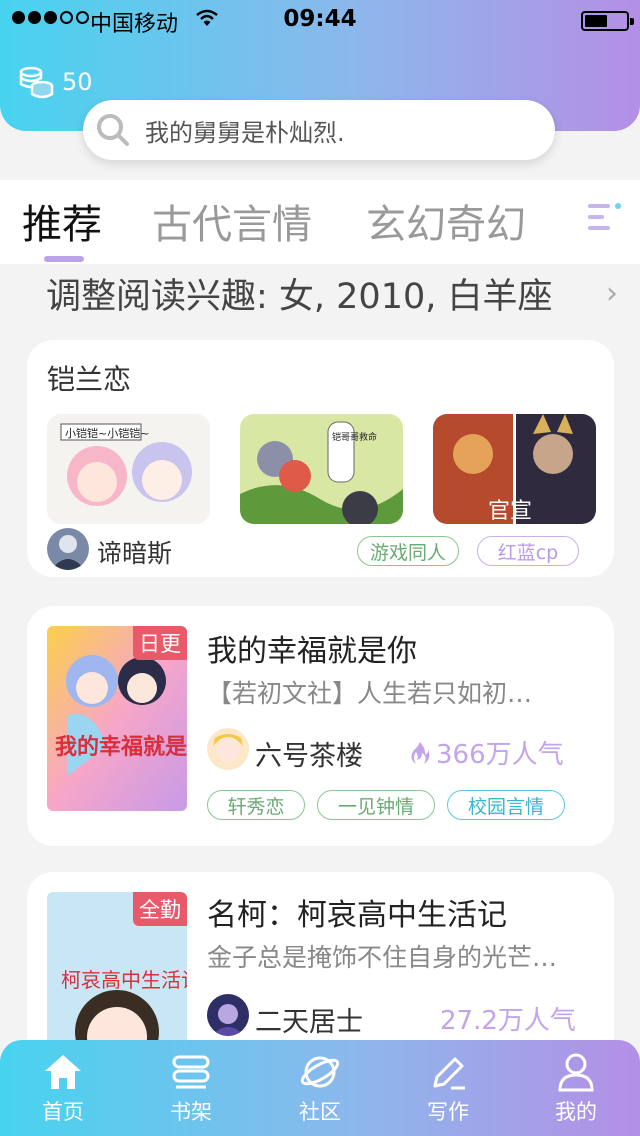 The image size is (640, 1136). Describe the element at coordinates (420, 752) in the screenshot. I see `flame-icon` at that location.